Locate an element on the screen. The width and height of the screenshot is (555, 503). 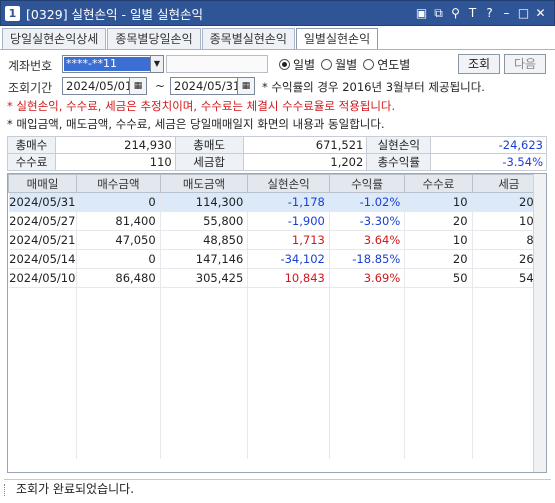
col-header-yield: 수익률 is located at coordinates (367, 183).